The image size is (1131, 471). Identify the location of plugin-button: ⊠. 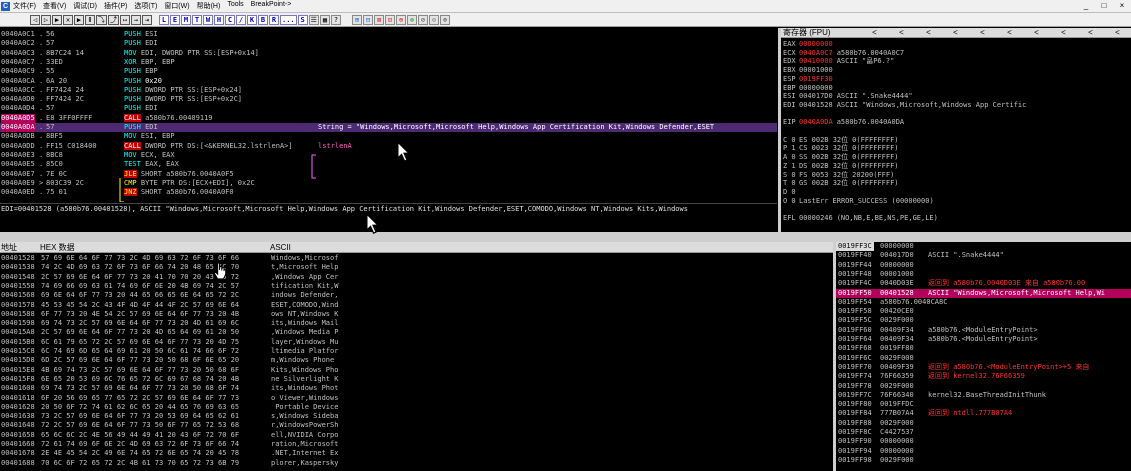
(378, 19).